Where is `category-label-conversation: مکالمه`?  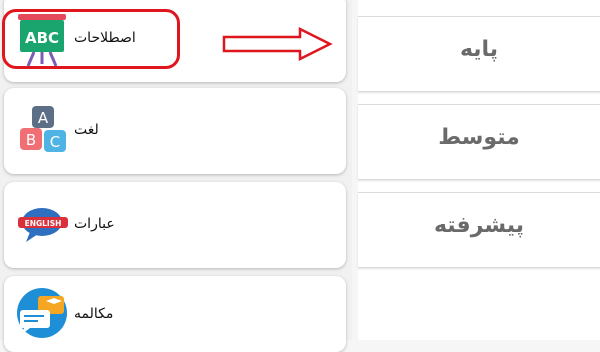
category-label-conversation: مکالمه is located at coordinates (94, 314).